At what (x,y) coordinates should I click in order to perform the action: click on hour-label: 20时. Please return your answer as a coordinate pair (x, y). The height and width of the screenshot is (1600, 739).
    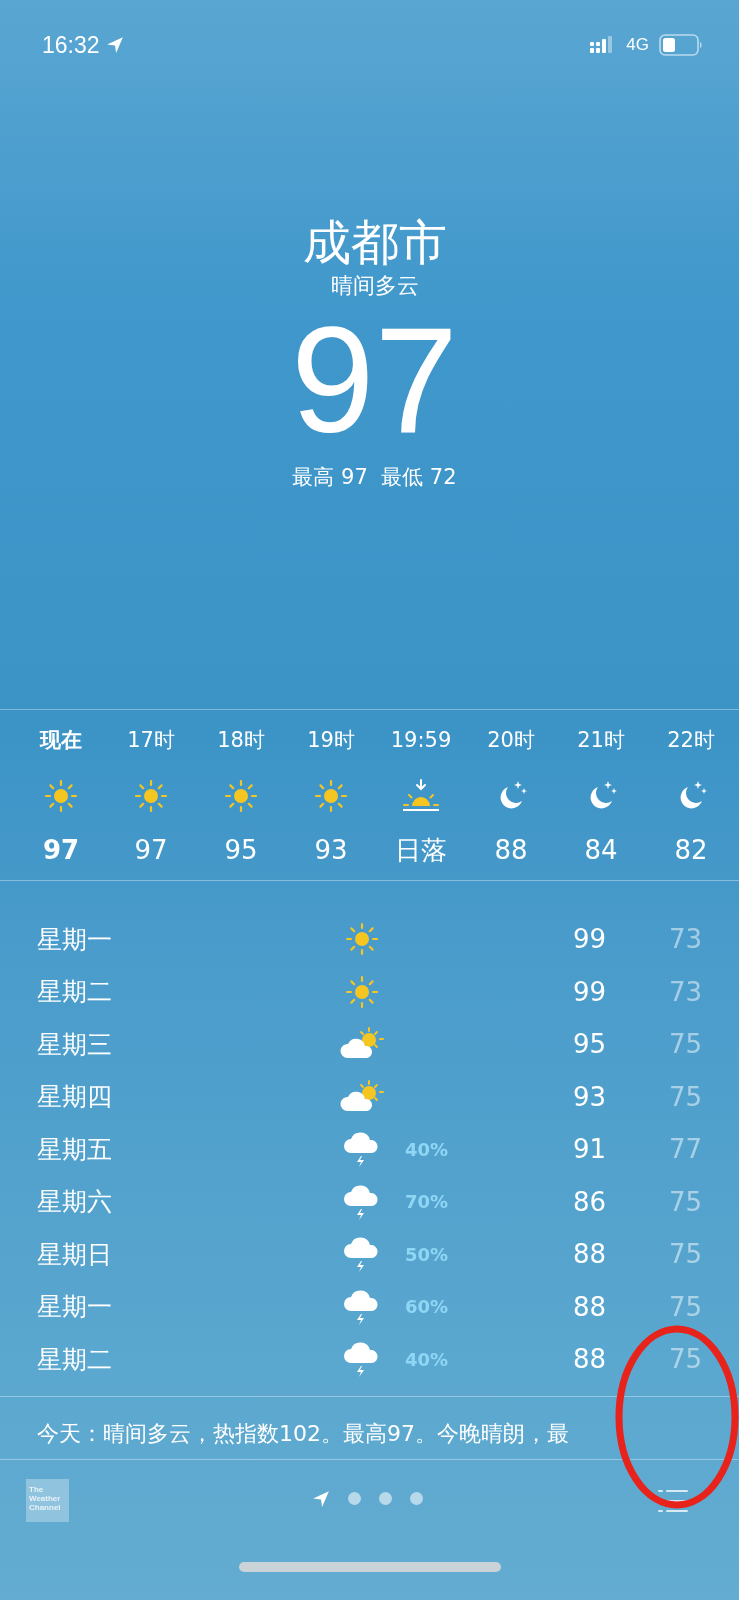
    Looking at the image, I should click on (511, 740).